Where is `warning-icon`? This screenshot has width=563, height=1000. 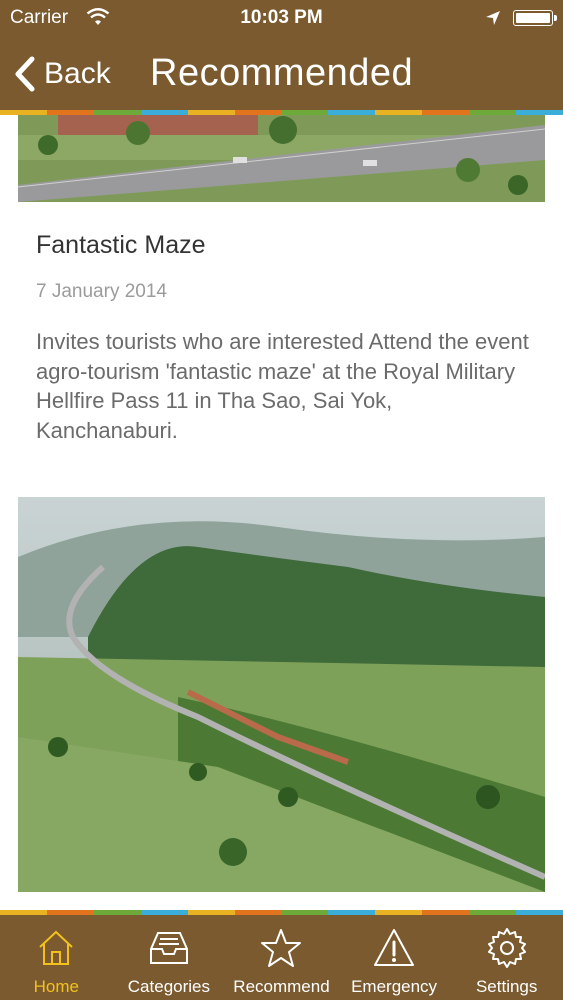 warning-icon is located at coordinates (394, 947).